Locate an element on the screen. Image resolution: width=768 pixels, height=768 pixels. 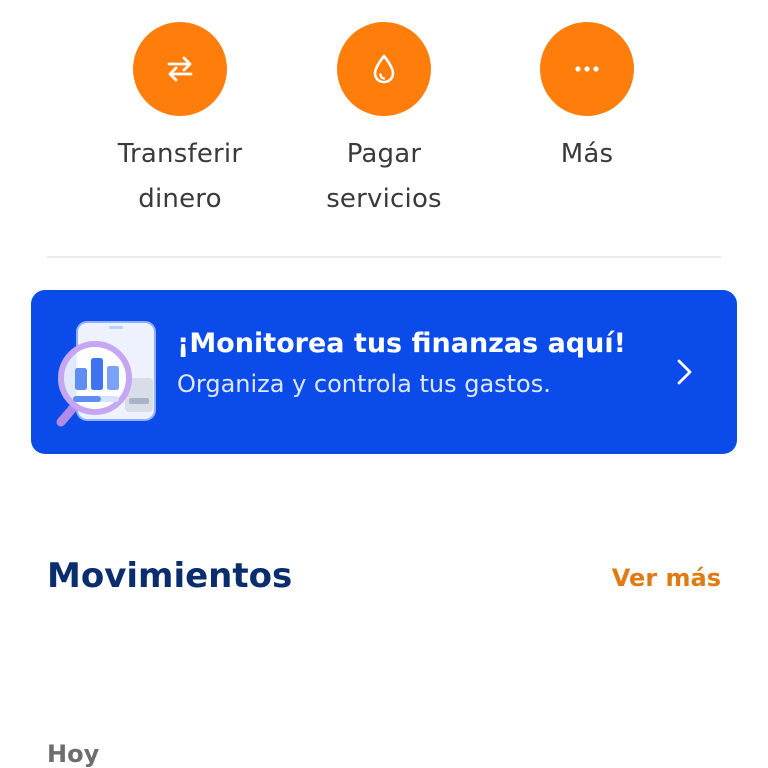
pay-services-button: Pagar servicios is located at coordinates (384, 122).